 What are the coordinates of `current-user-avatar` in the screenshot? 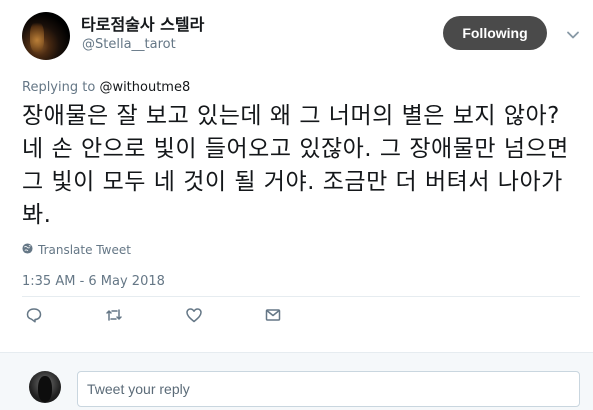 It's located at (45, 387).